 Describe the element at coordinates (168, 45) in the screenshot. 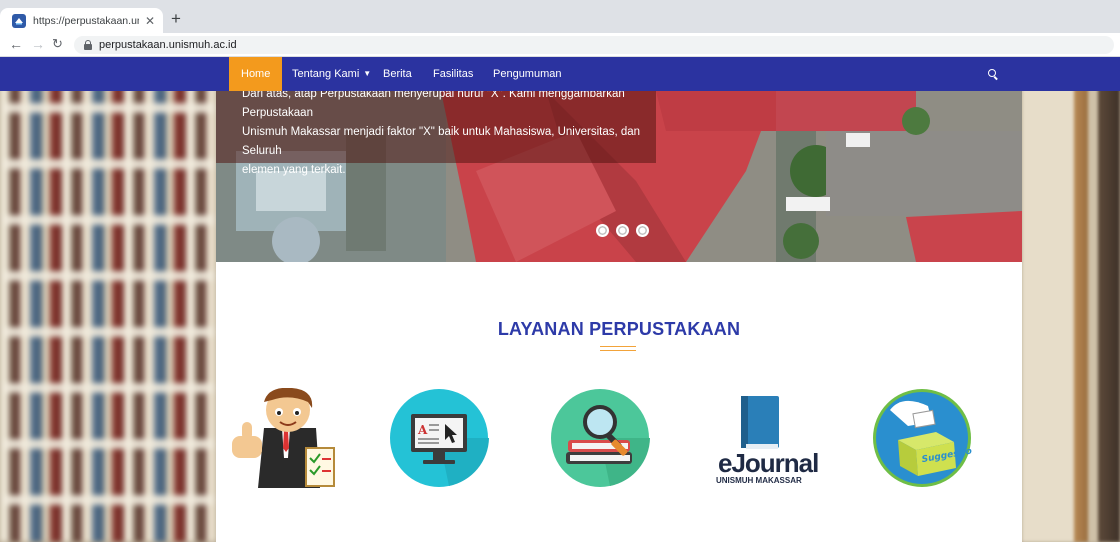

I see `url-text: perpustakaan.unismuh.ac.id` at that location.